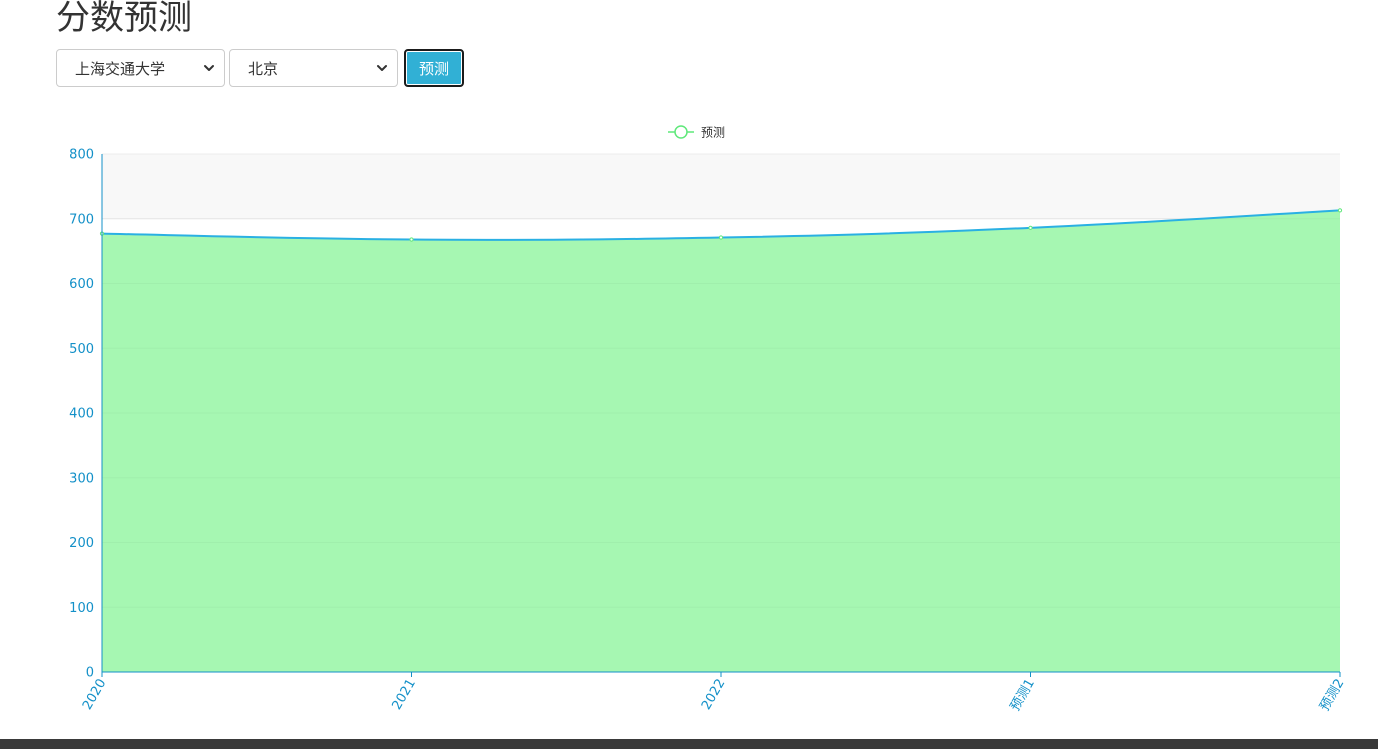  Describe the element at coordinates (81, 543) in the screenshot. I see `y-tick-label: 200` at that location.